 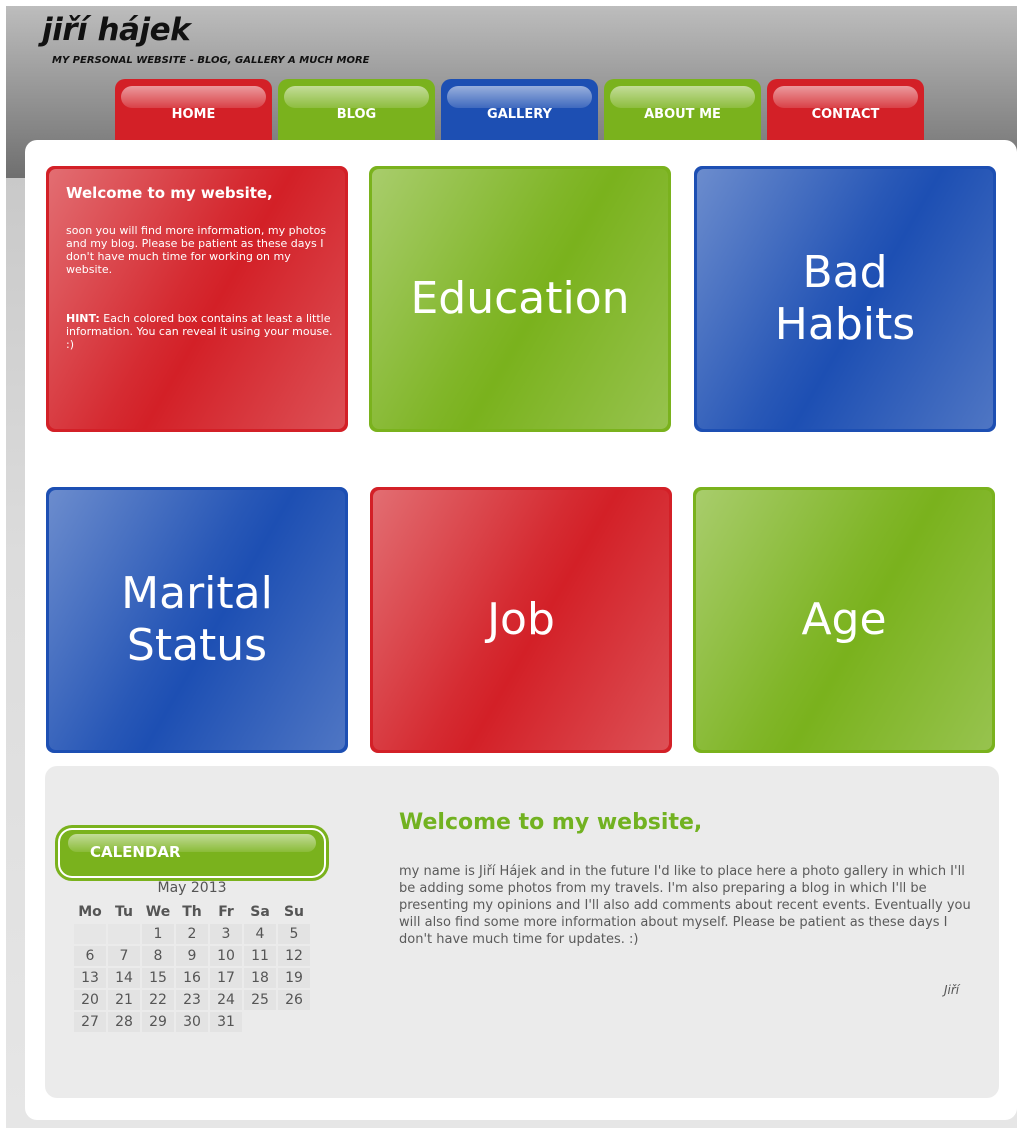 I want to click on nav-home: HOME, so click(x=193, y=110).